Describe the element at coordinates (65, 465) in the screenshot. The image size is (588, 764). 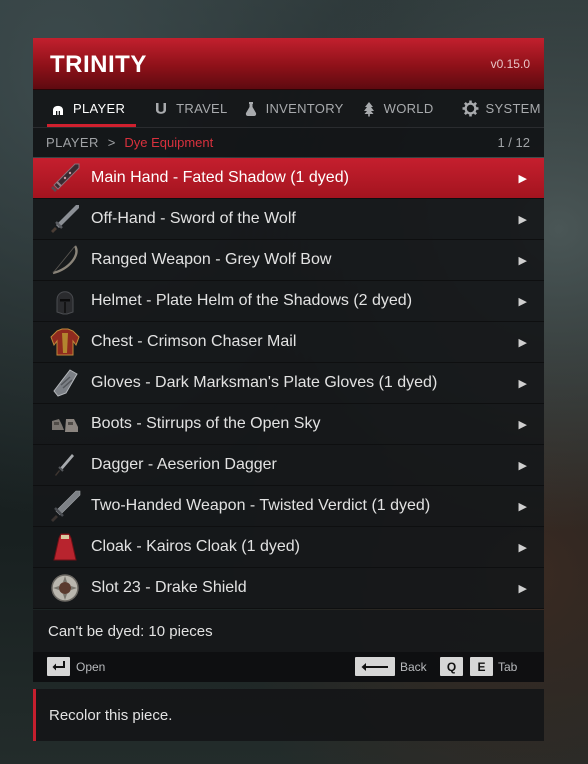
I see `dagger-icon` at that location.